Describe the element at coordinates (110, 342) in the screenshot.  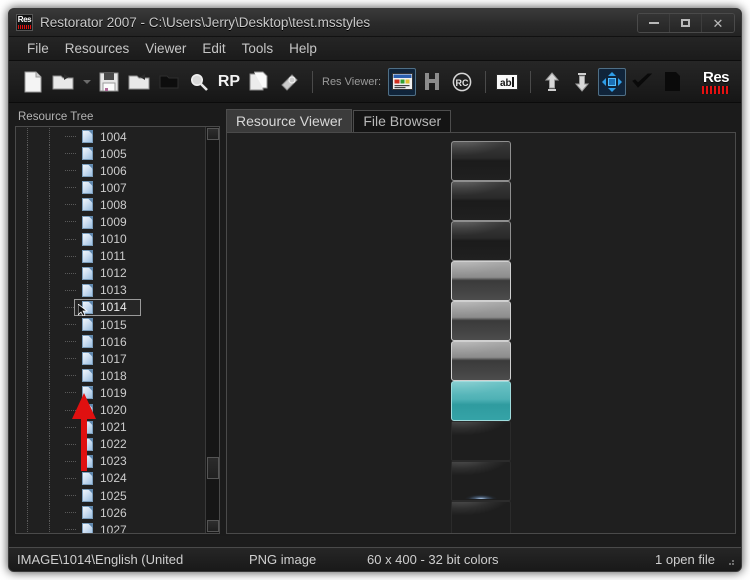
I see `tree-item: 1016` at that location.